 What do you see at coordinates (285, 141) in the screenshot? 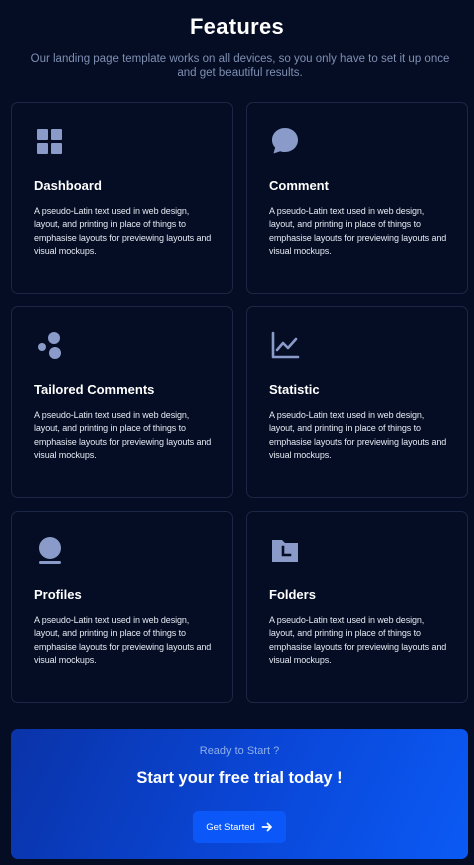
I see `comment-icon` at bounding box center [285, 141].